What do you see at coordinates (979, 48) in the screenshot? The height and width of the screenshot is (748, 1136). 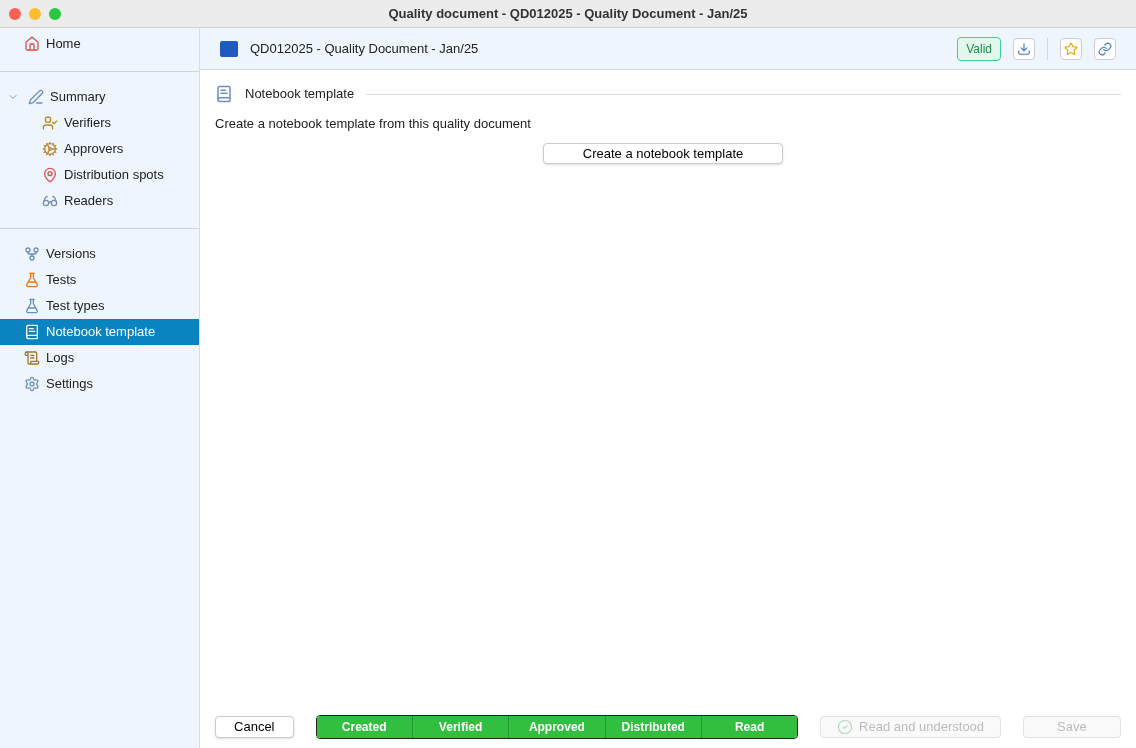 I see `status-badge: Valid` at bounding box center [979, 48].